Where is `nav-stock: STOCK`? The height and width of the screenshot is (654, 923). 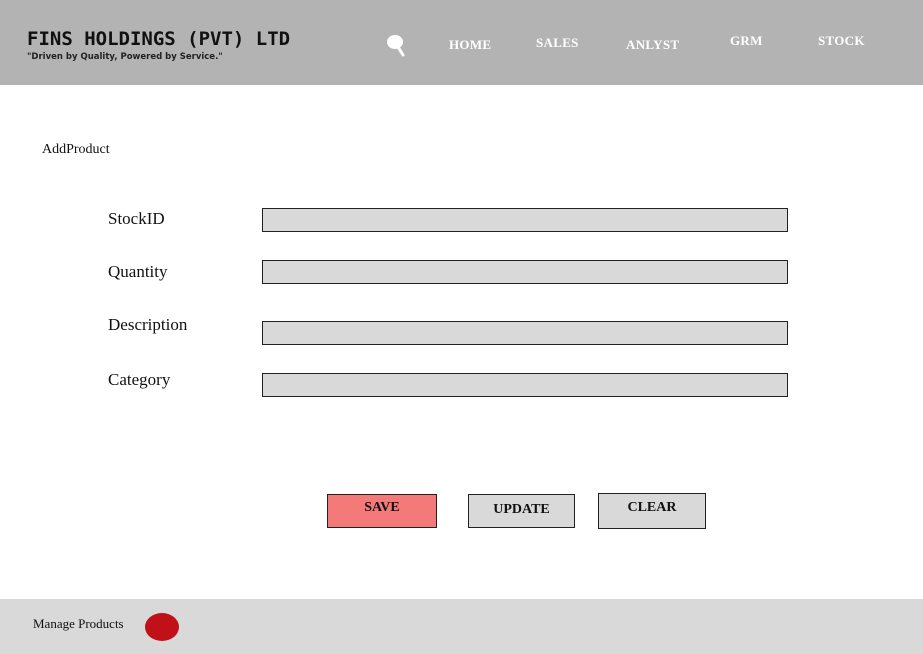 nav-stock: STOCK is located at coordinates (841, 41).